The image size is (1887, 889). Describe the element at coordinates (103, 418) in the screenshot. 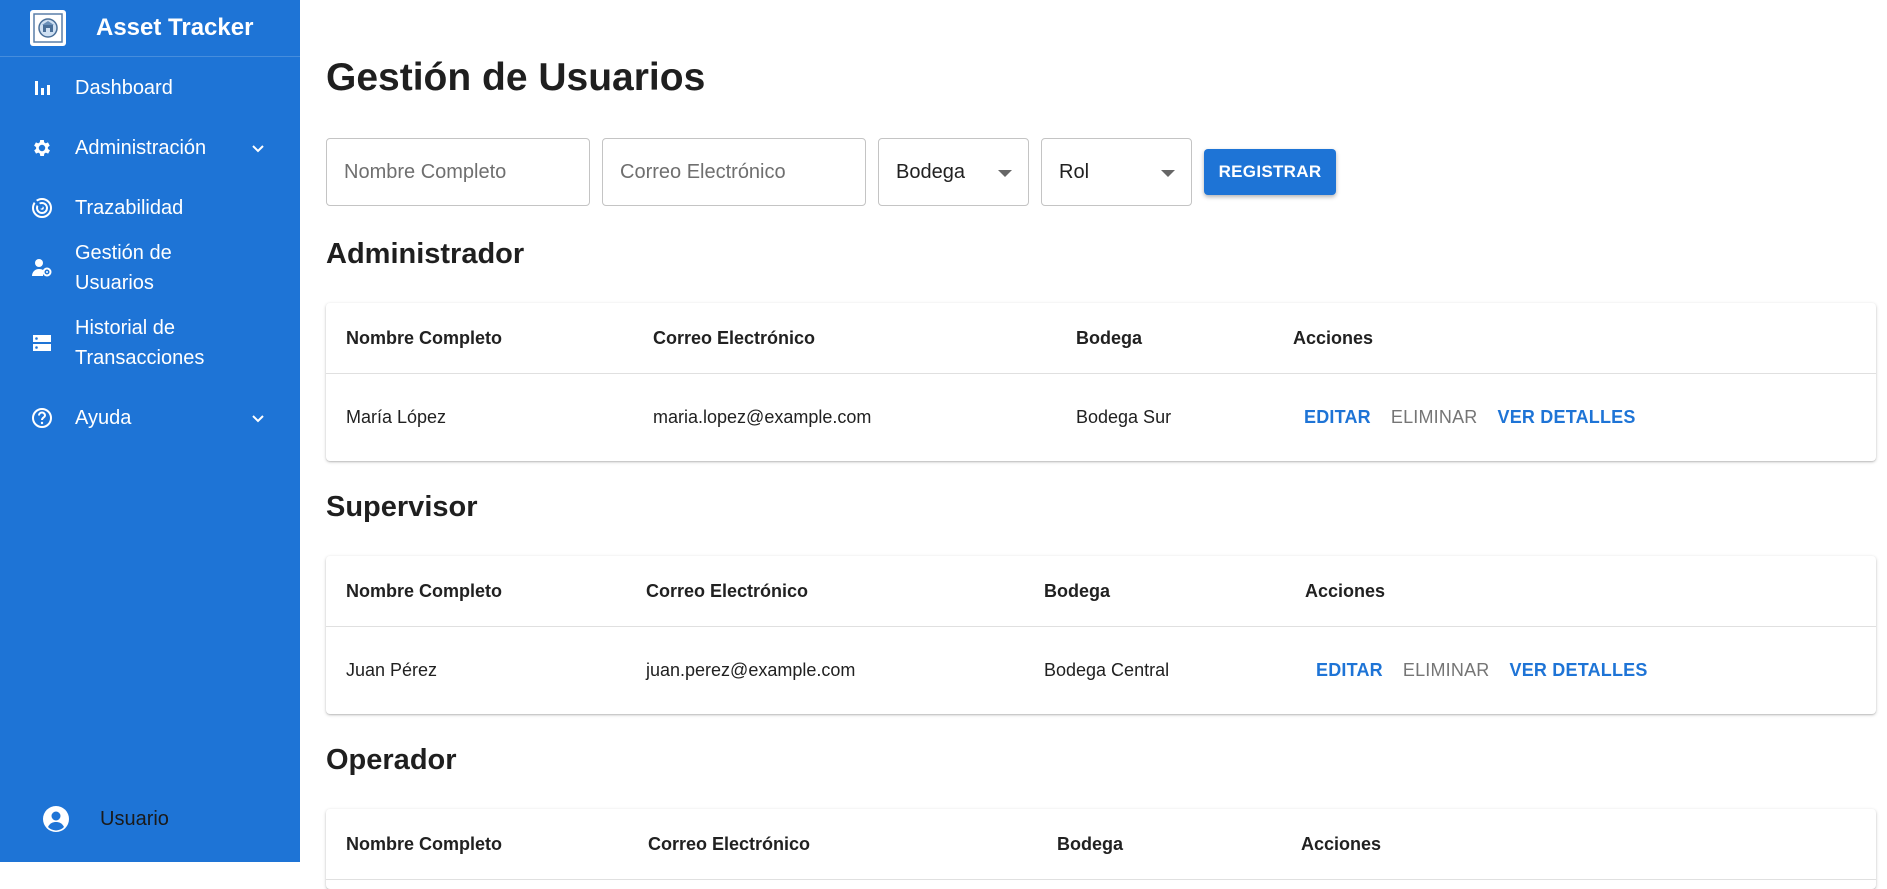

I see `sidebar-item-label: Ayuda` at that location.